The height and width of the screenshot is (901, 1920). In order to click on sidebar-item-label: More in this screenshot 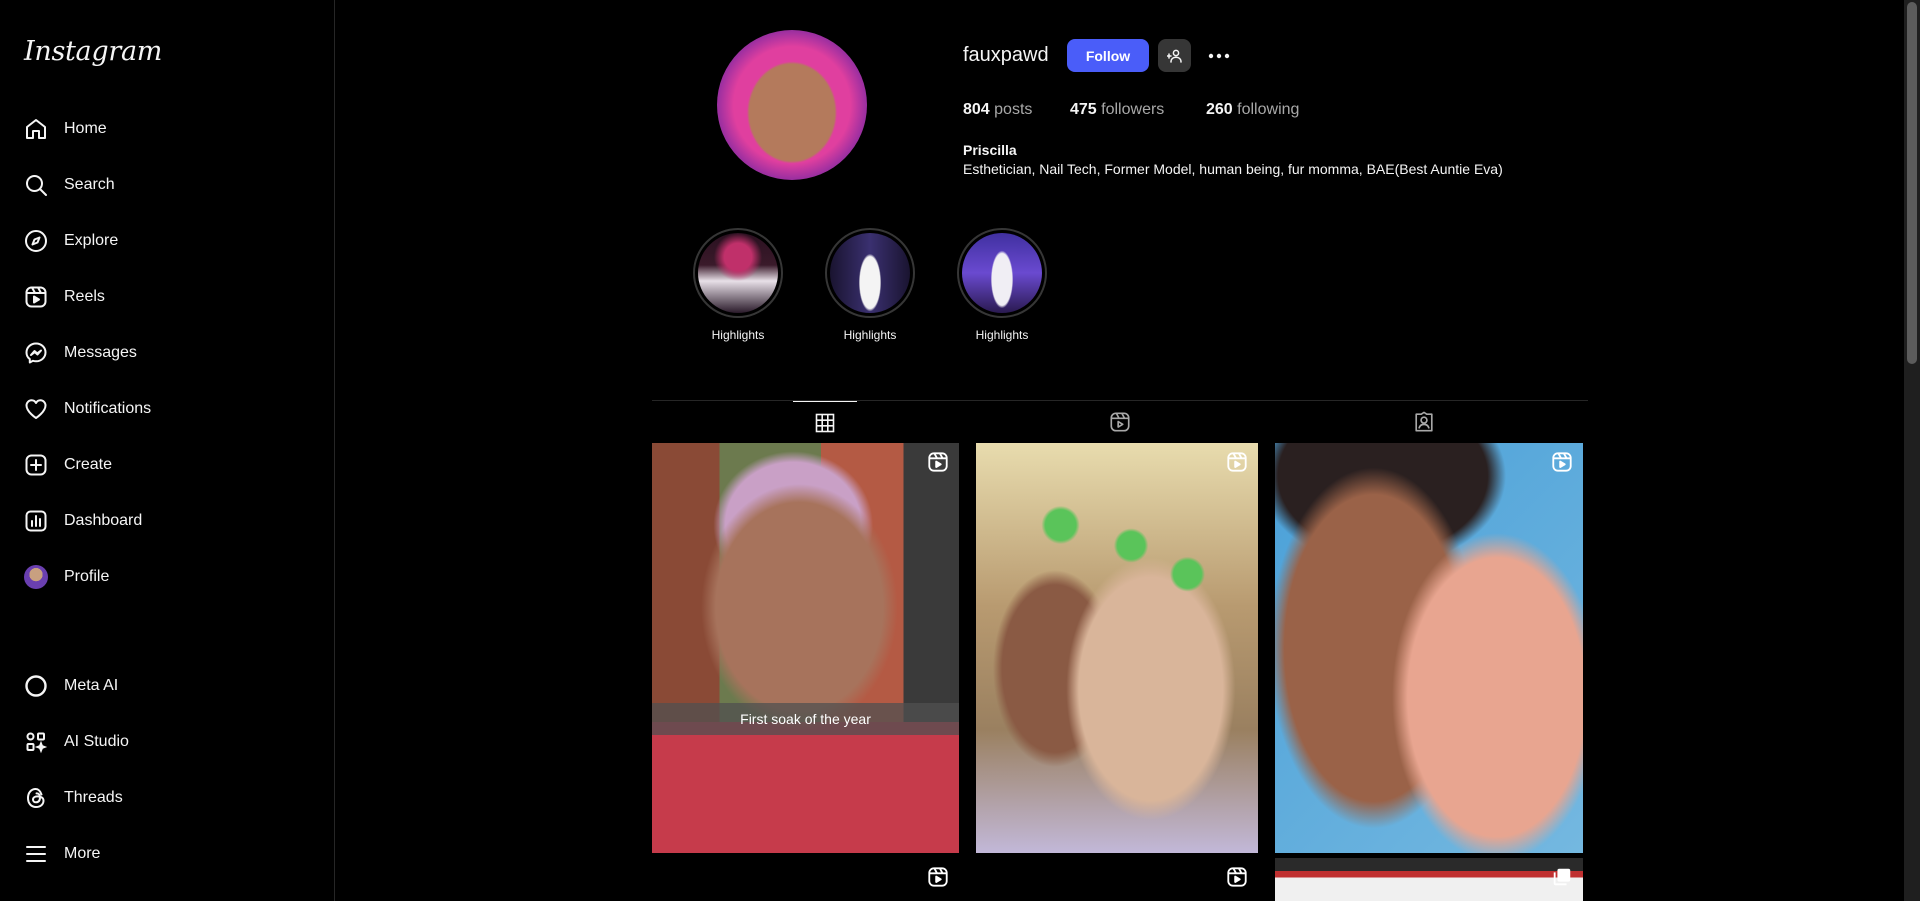, I will do `click(82, 853)`.